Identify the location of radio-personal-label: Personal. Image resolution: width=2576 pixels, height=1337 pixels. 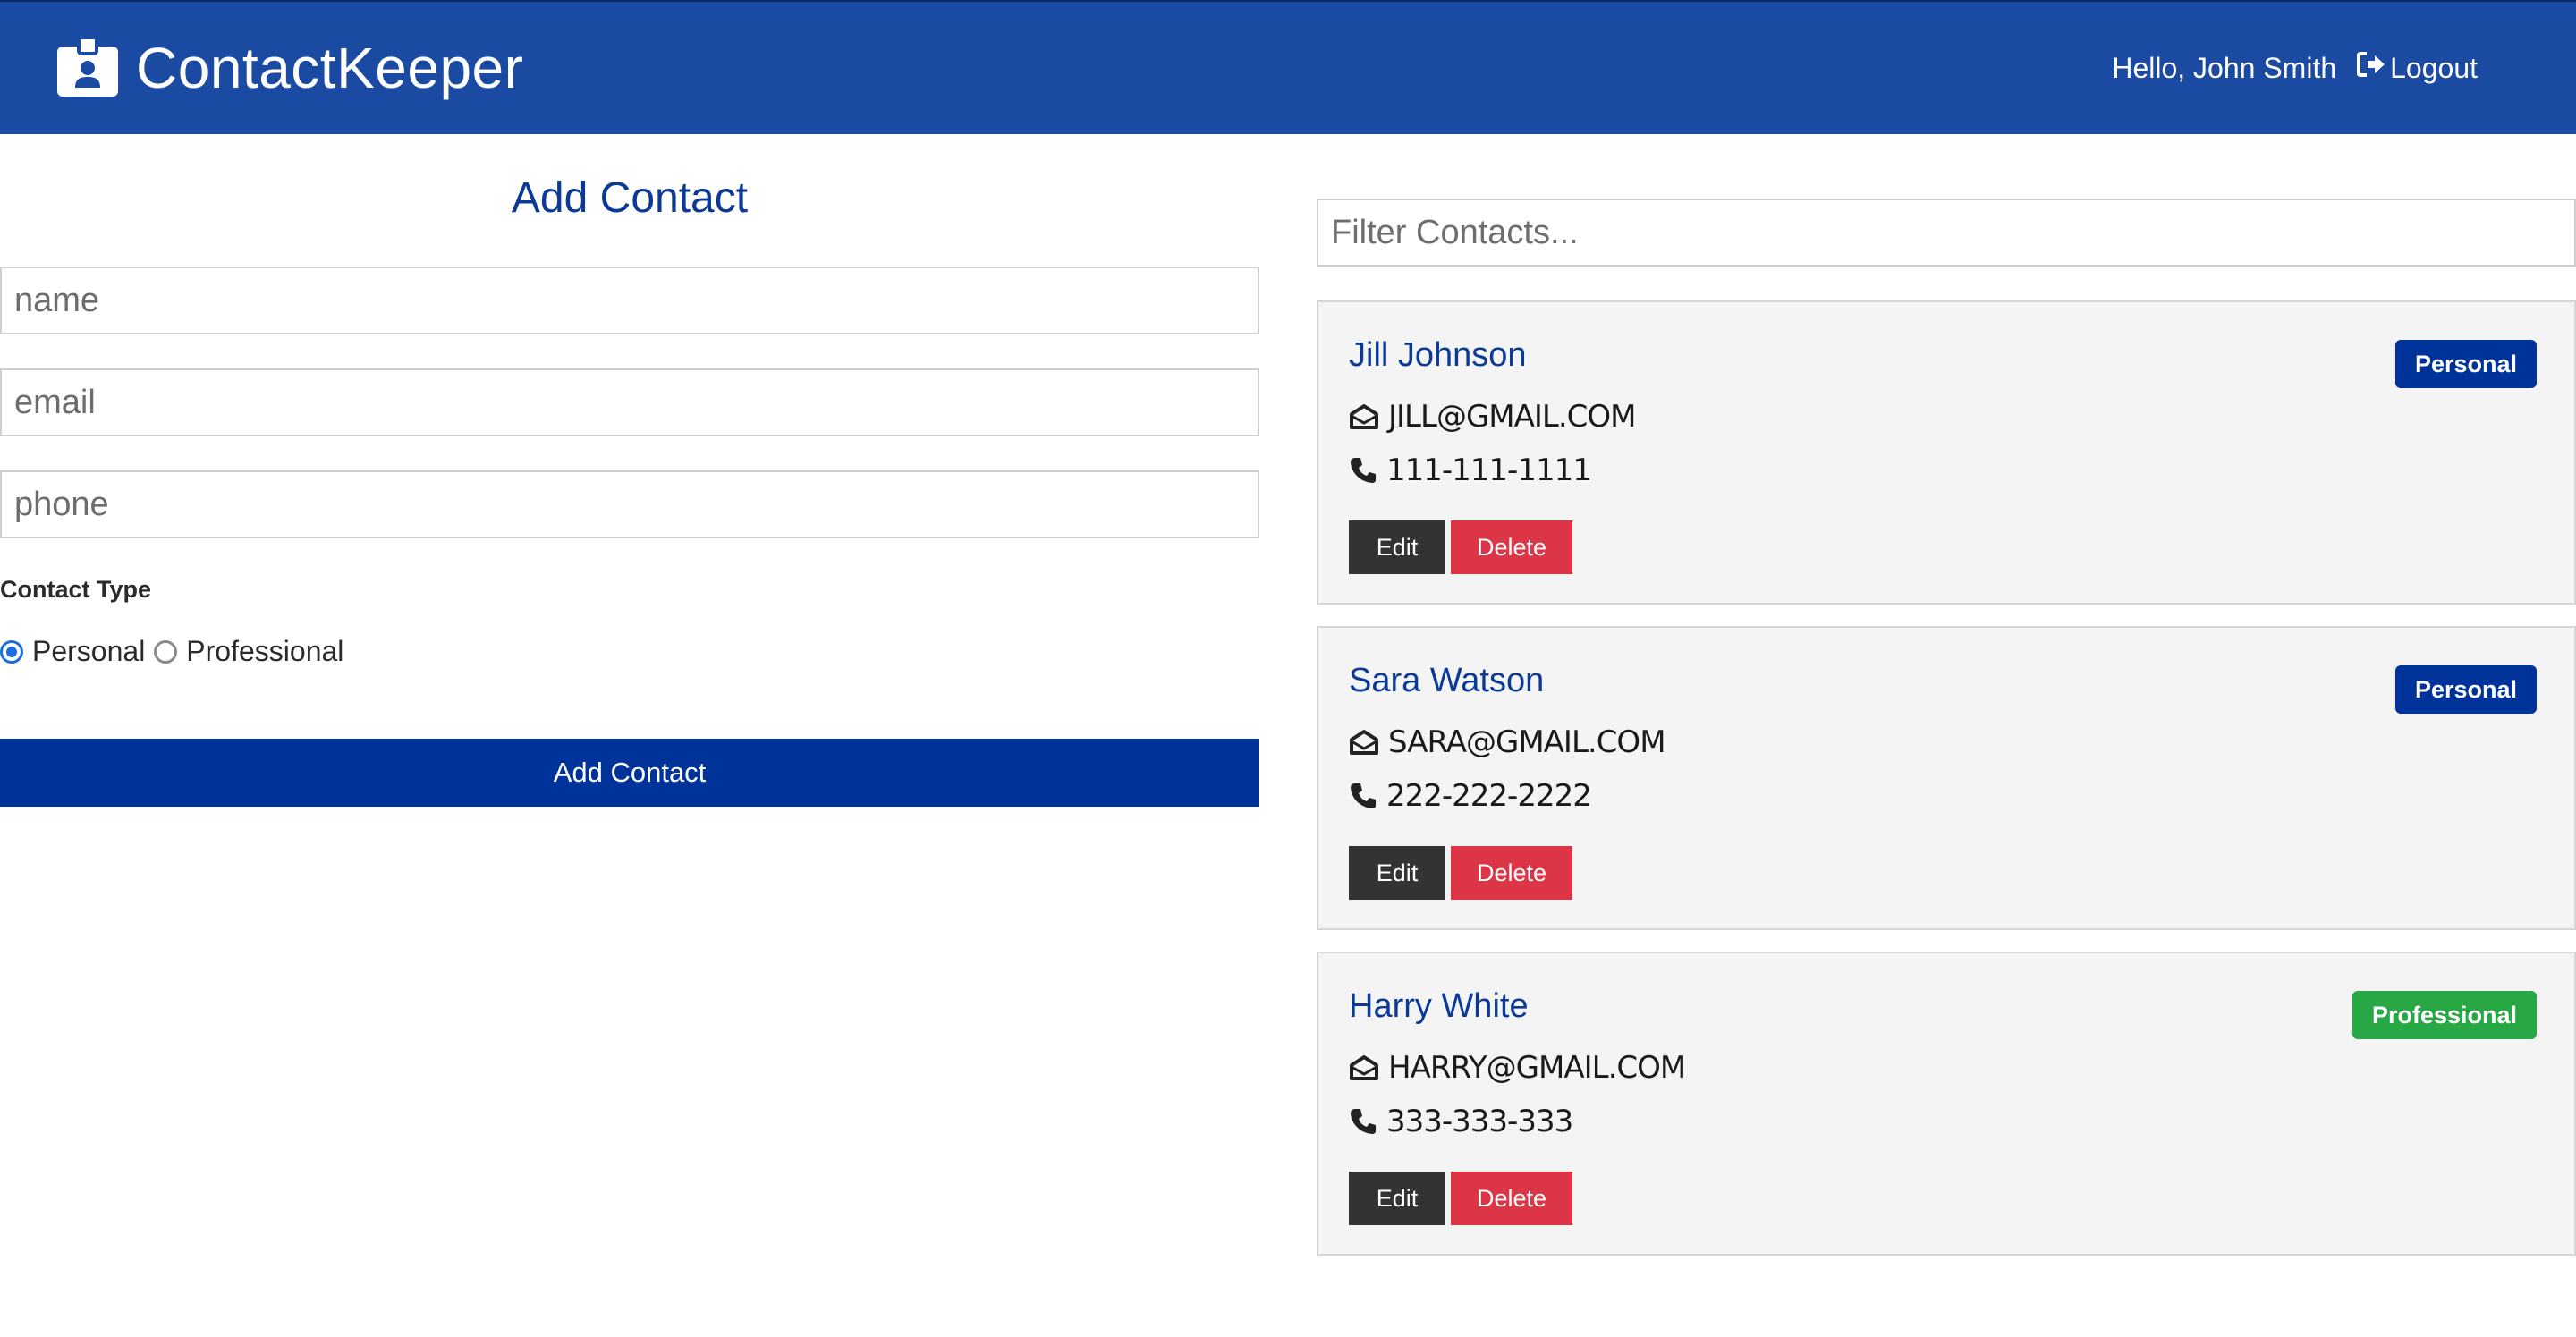
(89, 651).